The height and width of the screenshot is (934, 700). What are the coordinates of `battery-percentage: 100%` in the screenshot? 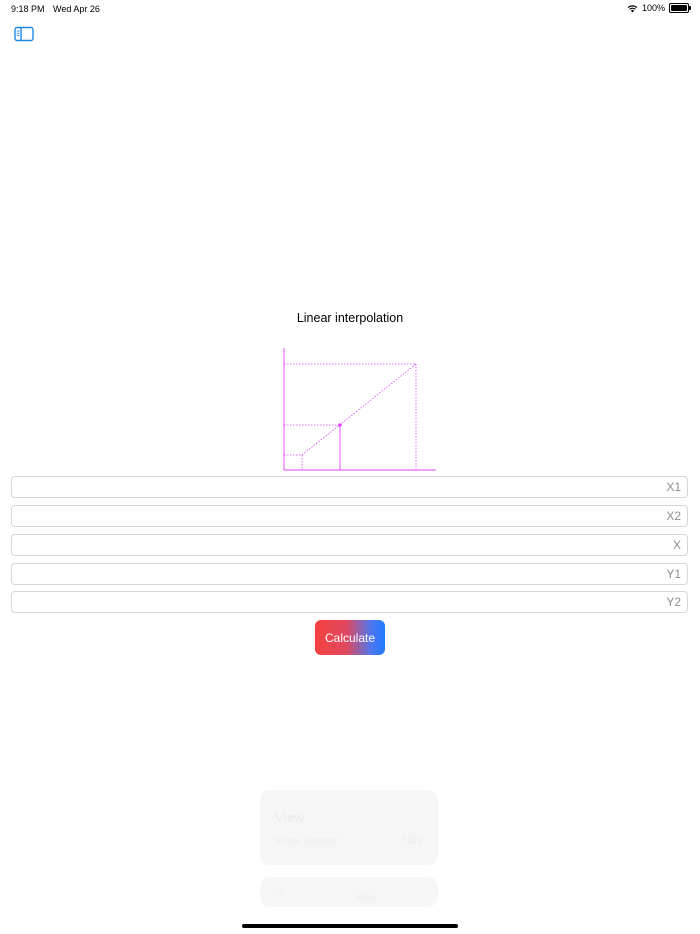 It's located at (653, 8).